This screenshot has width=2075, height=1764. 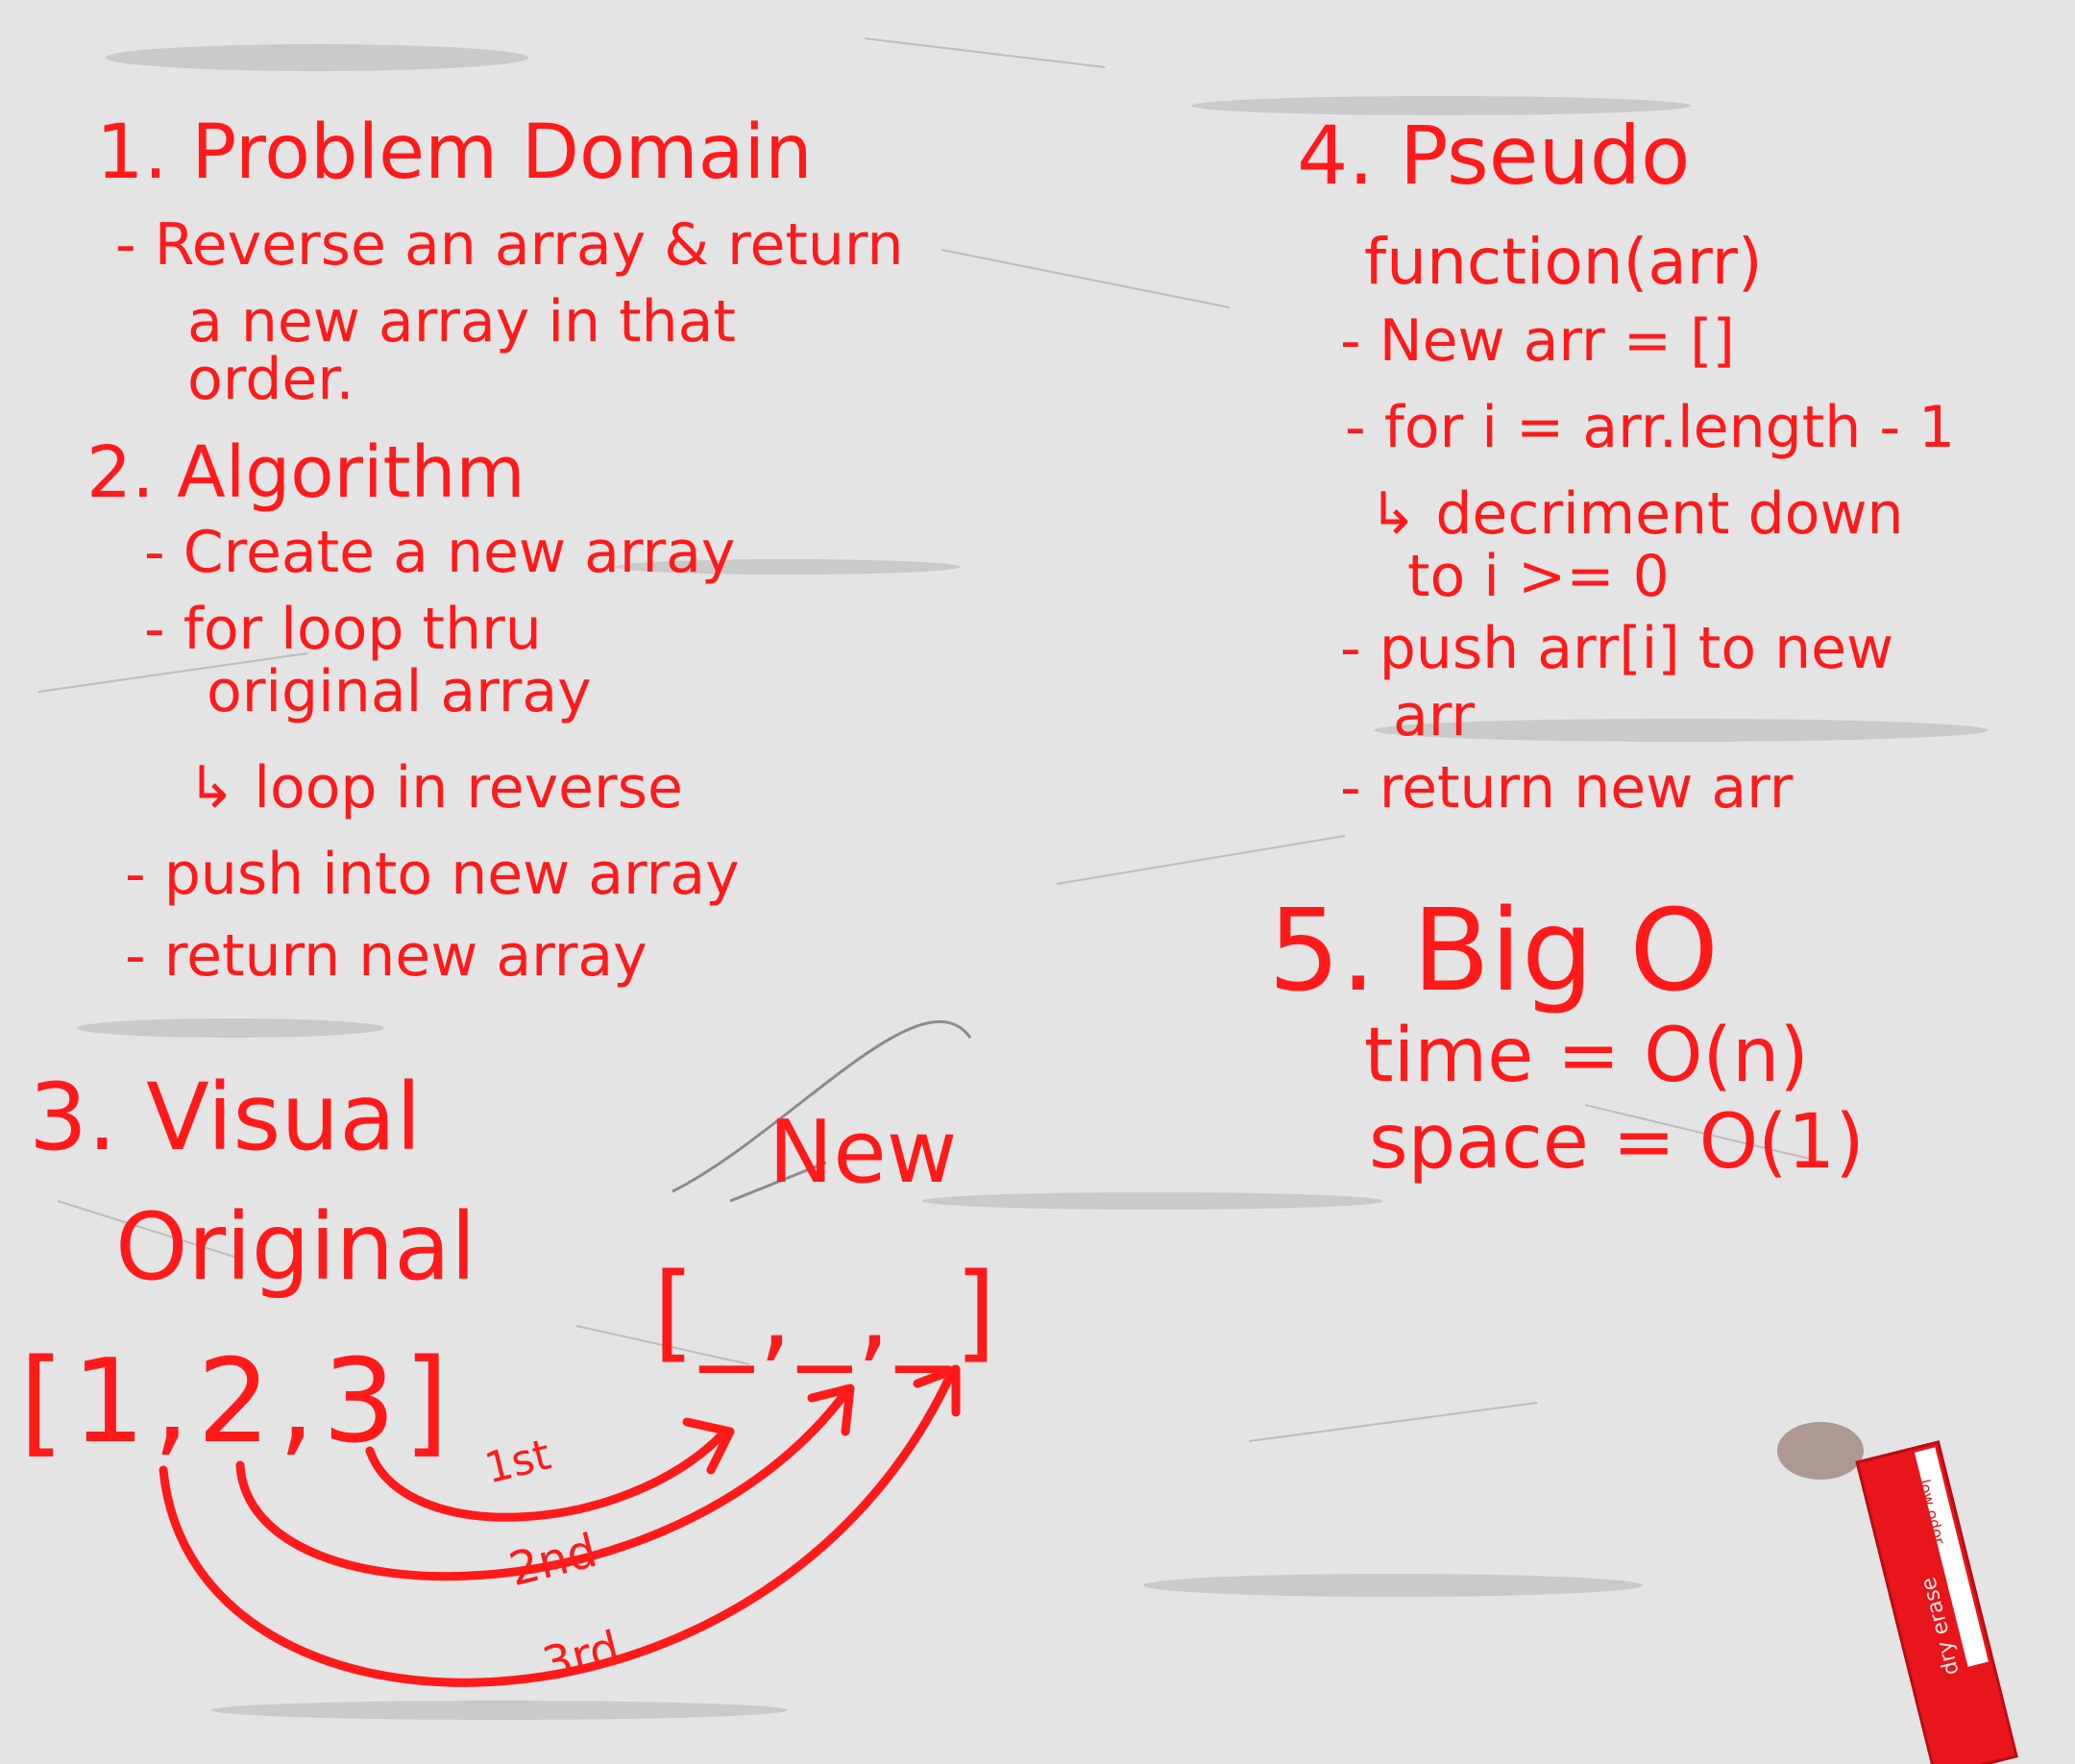 What do you see at coordinates (1563, 262) in the screenshot?
I see `section4-line: function(arr)` at bounding box center [1563, 262].